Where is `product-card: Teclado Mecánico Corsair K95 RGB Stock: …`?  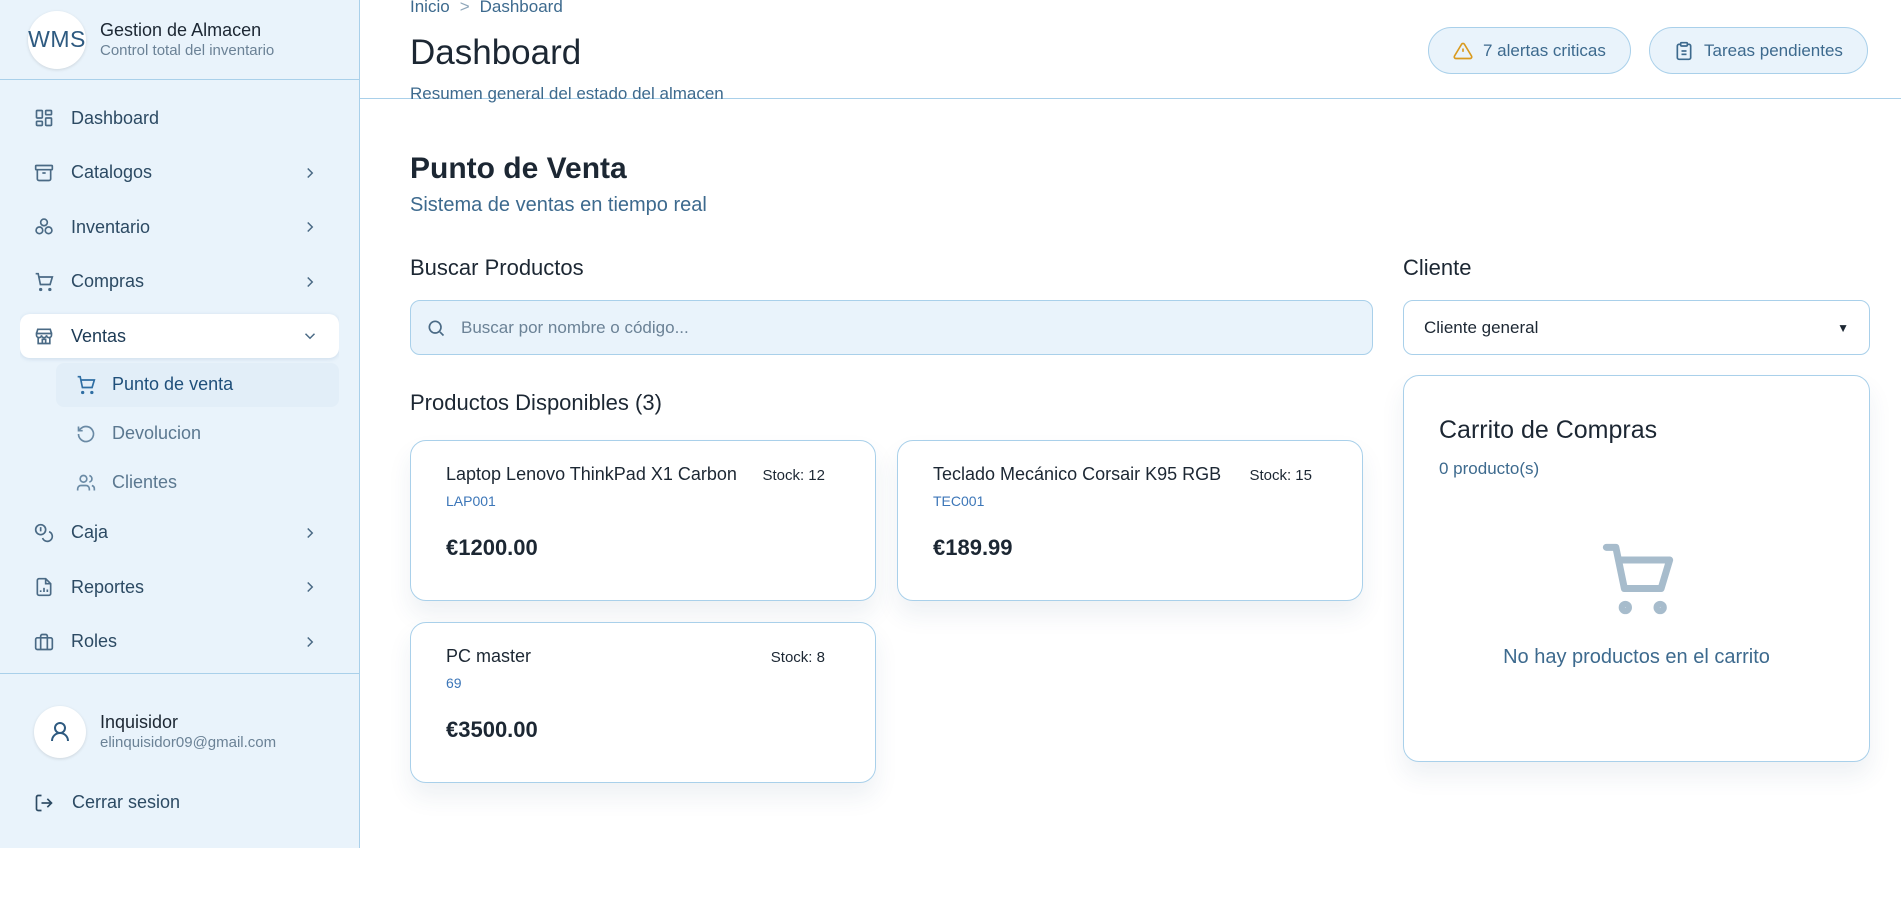
product-card: Teclado Mecánico Corsair K95 RGB Stock: … is located at coordinates (1130, 520).